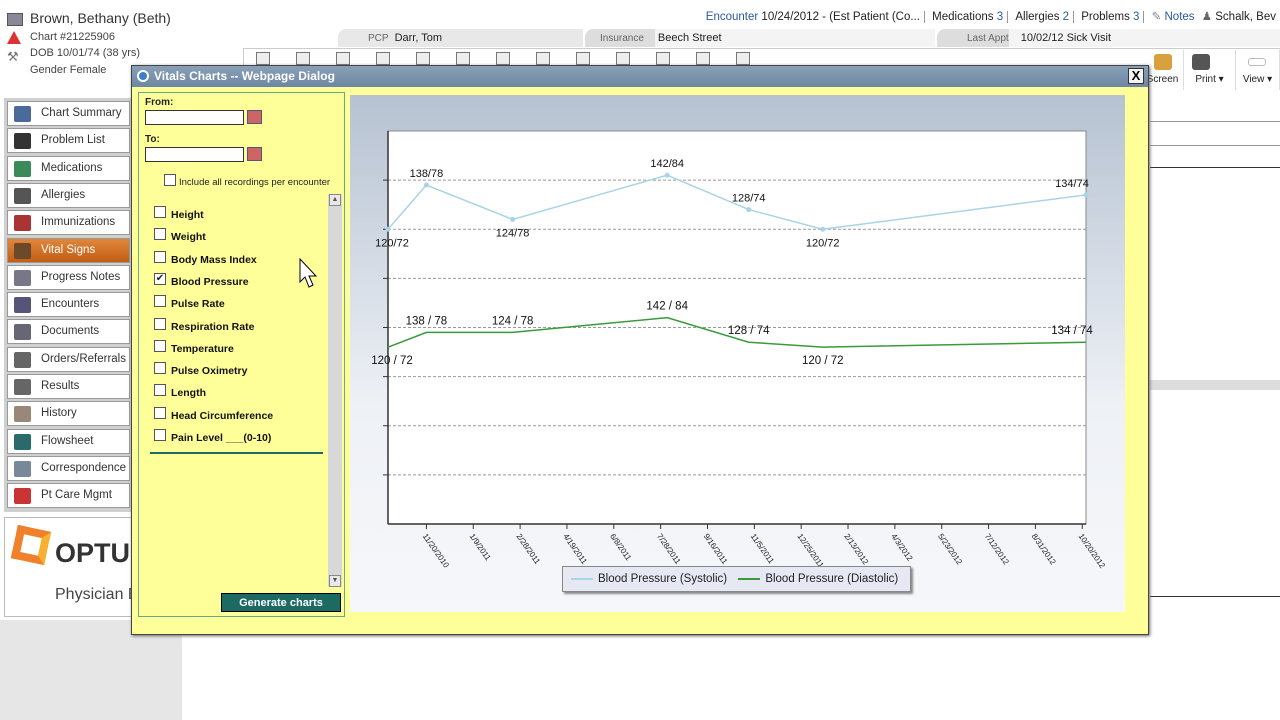 The height and width of the screenshot is (720, 1280). What do you see at coordinates (513, 321) in the screenshot?
I see `data-label: 124 / 78` at bounding box center [513, 321].